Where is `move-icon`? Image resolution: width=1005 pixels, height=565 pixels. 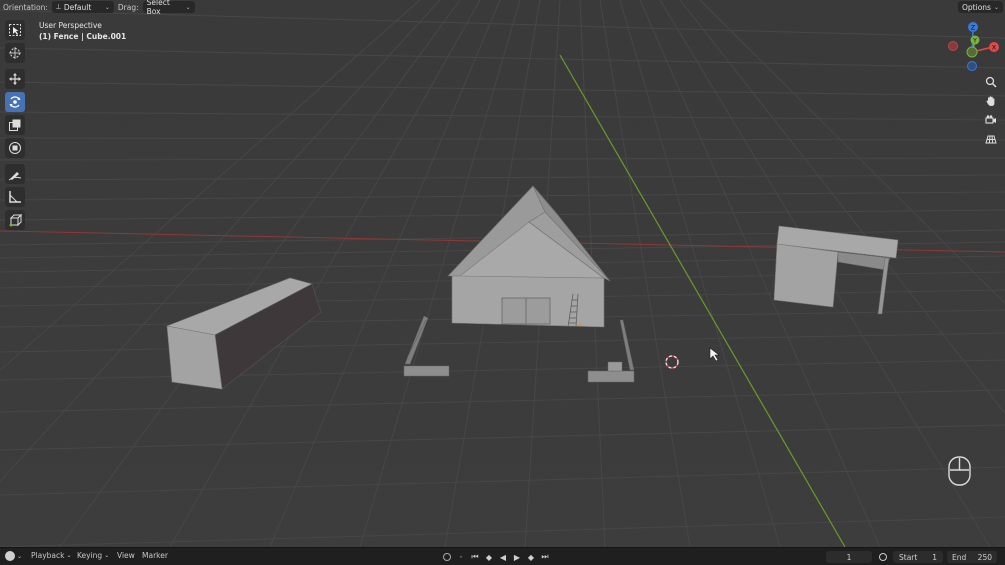 move-icon is located at coordinates (15, 79).